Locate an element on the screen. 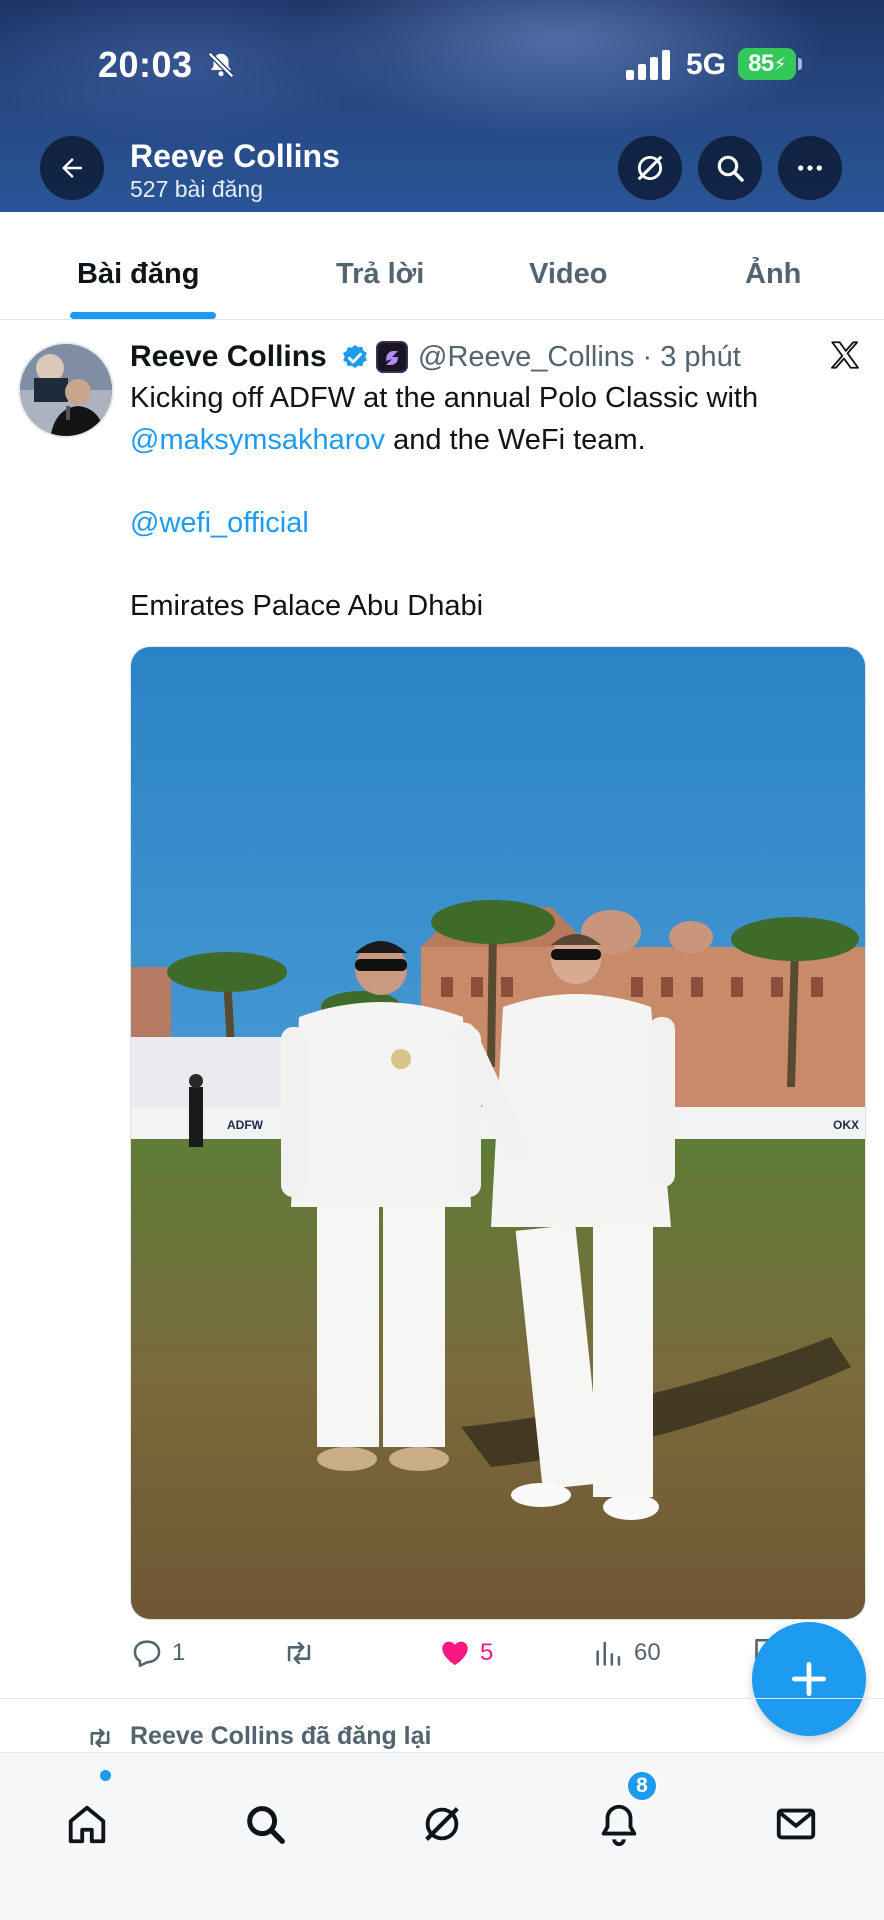 The image size is (884, 1920). mention-link-wefi: @wefi_official is located at coordinates (219, 523).